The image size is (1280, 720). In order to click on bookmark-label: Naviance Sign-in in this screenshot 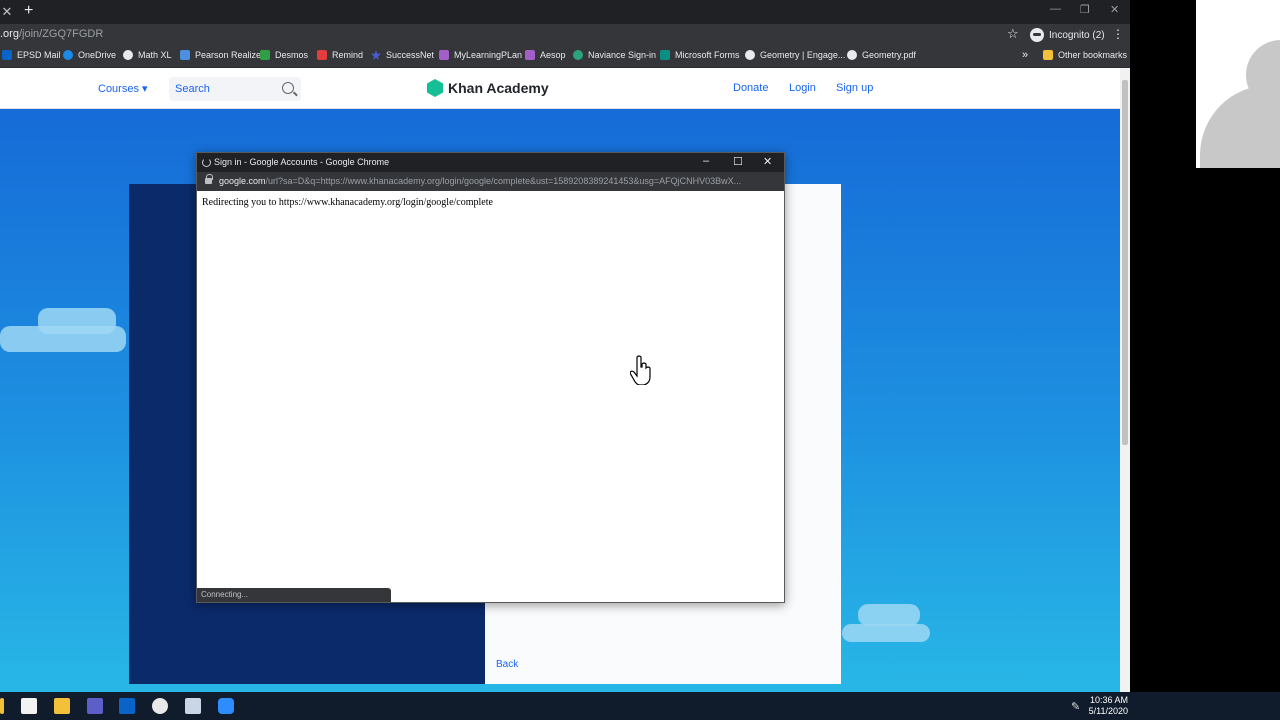, I will do `click(622, 55)`.